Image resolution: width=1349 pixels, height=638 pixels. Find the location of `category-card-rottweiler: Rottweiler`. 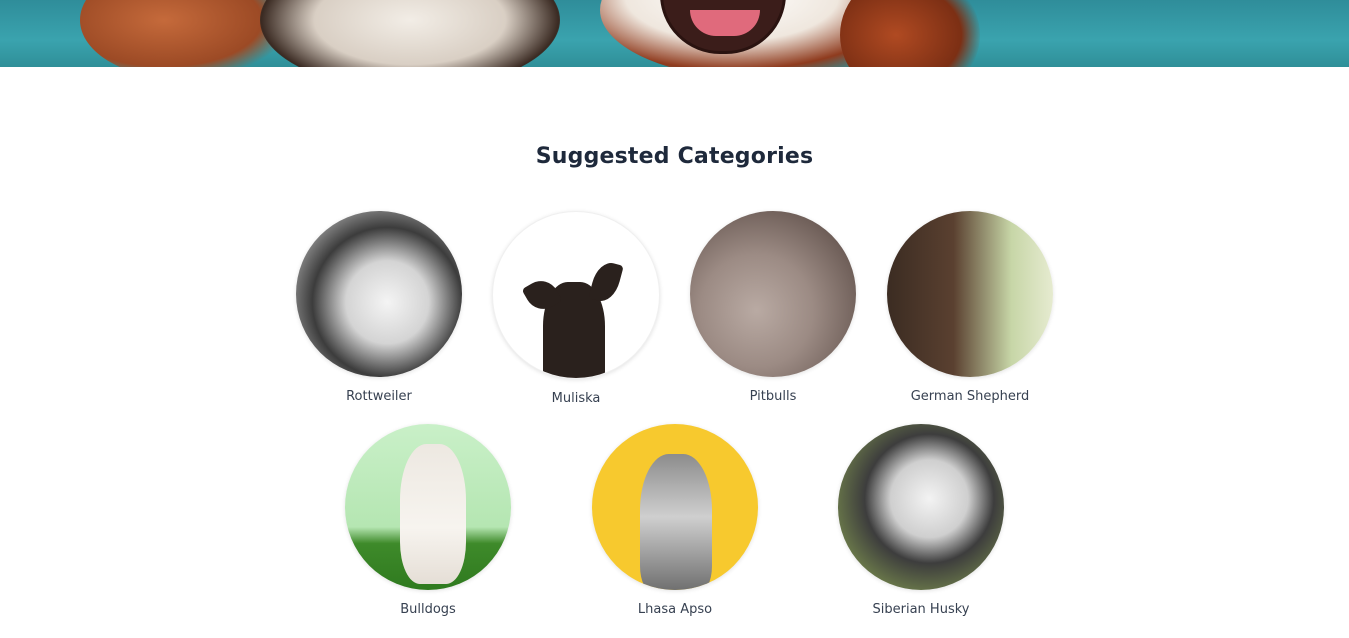

category-card-rottweiler: Rottweiler is located at coordinates (379, 307).